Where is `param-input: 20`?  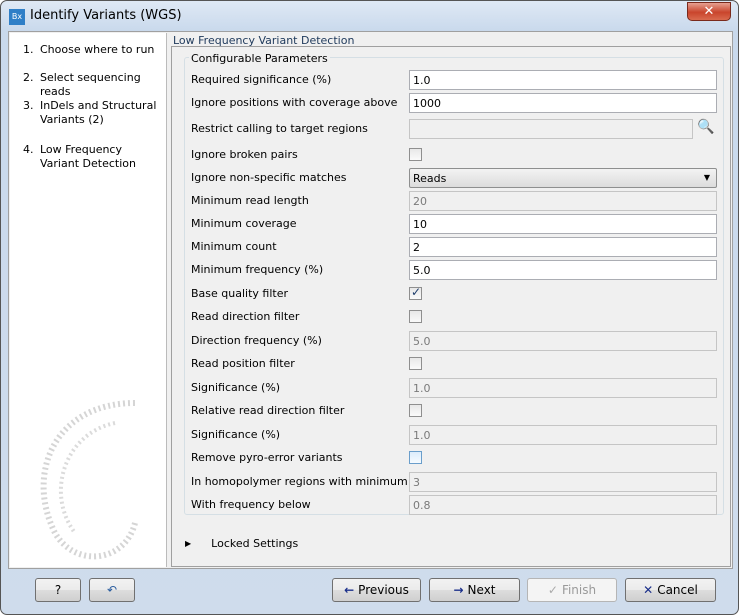 param-input: 20 is located at coordinates (563, 201).